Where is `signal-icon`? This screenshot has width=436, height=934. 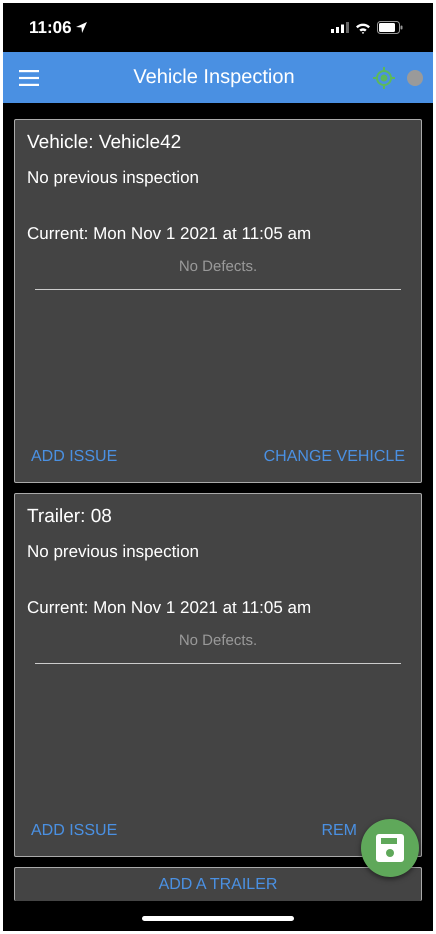
signal-icon is located at coordinates (340, 27).